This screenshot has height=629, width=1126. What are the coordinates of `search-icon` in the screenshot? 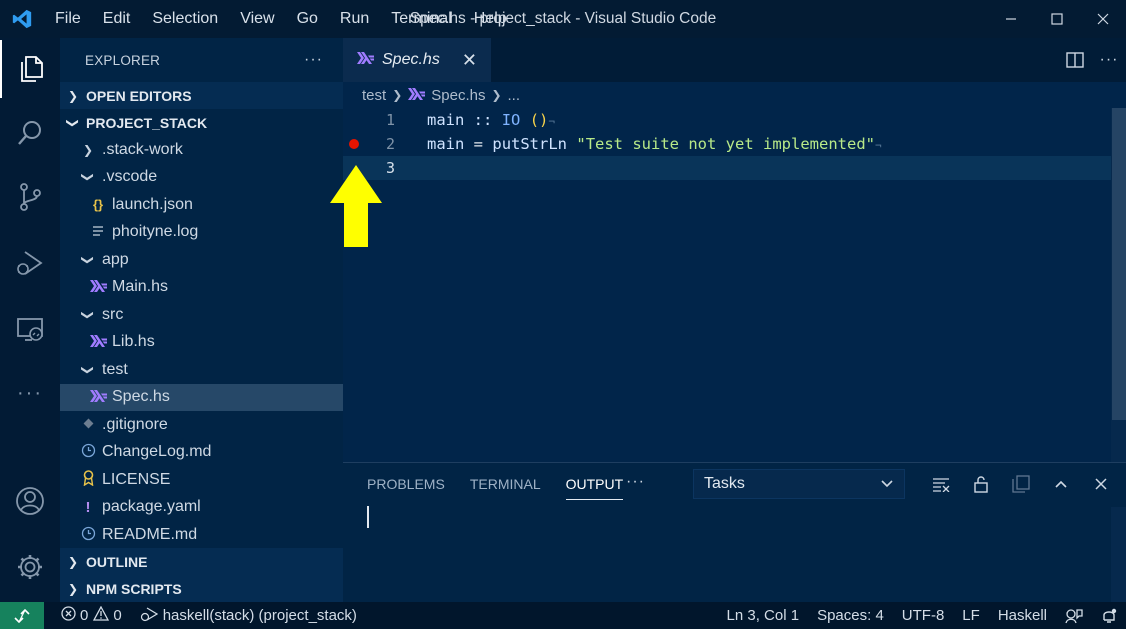 It's located at (30, 133).